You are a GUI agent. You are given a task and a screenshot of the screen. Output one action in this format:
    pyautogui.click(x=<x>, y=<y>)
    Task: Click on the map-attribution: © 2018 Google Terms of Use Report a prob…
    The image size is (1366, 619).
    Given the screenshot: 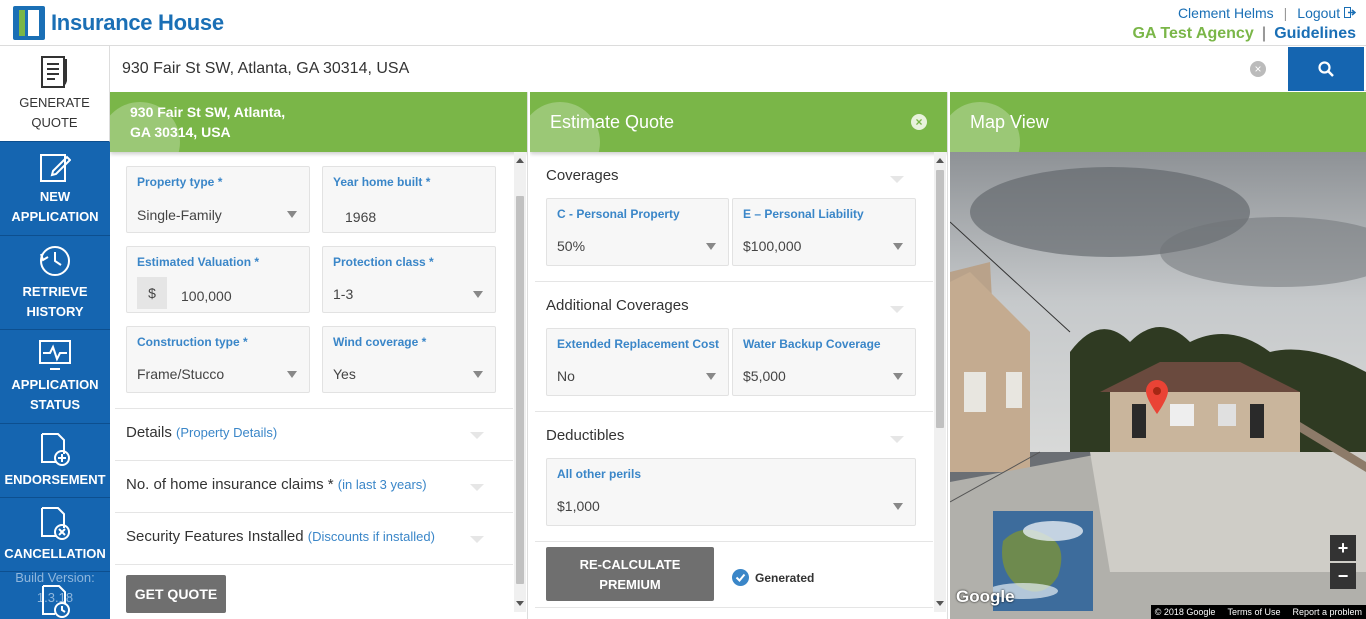 What is the action you would take?
    pyautogui.click(x=1258, y=612)
    